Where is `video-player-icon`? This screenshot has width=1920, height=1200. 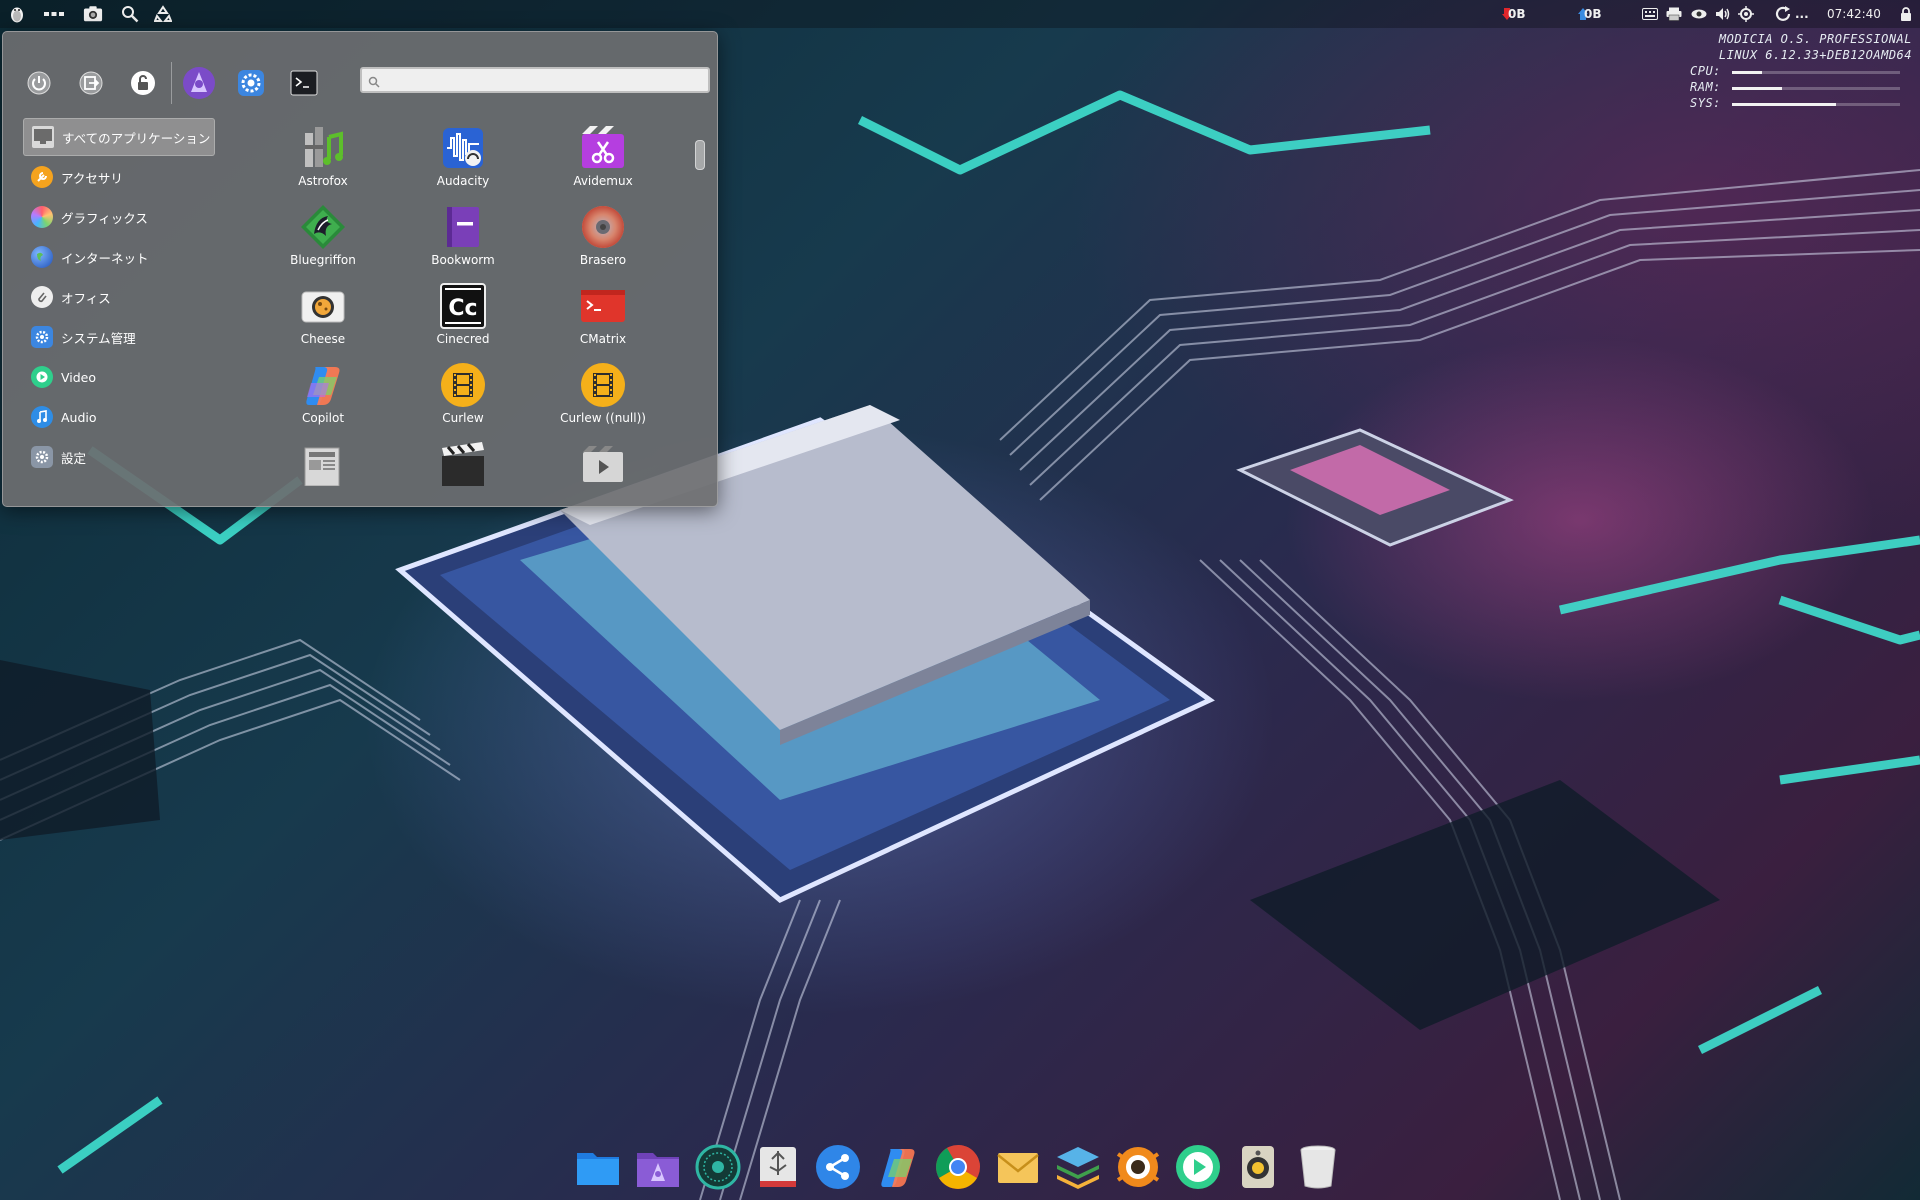 video-player-icon is located at coordinates (603, 464).